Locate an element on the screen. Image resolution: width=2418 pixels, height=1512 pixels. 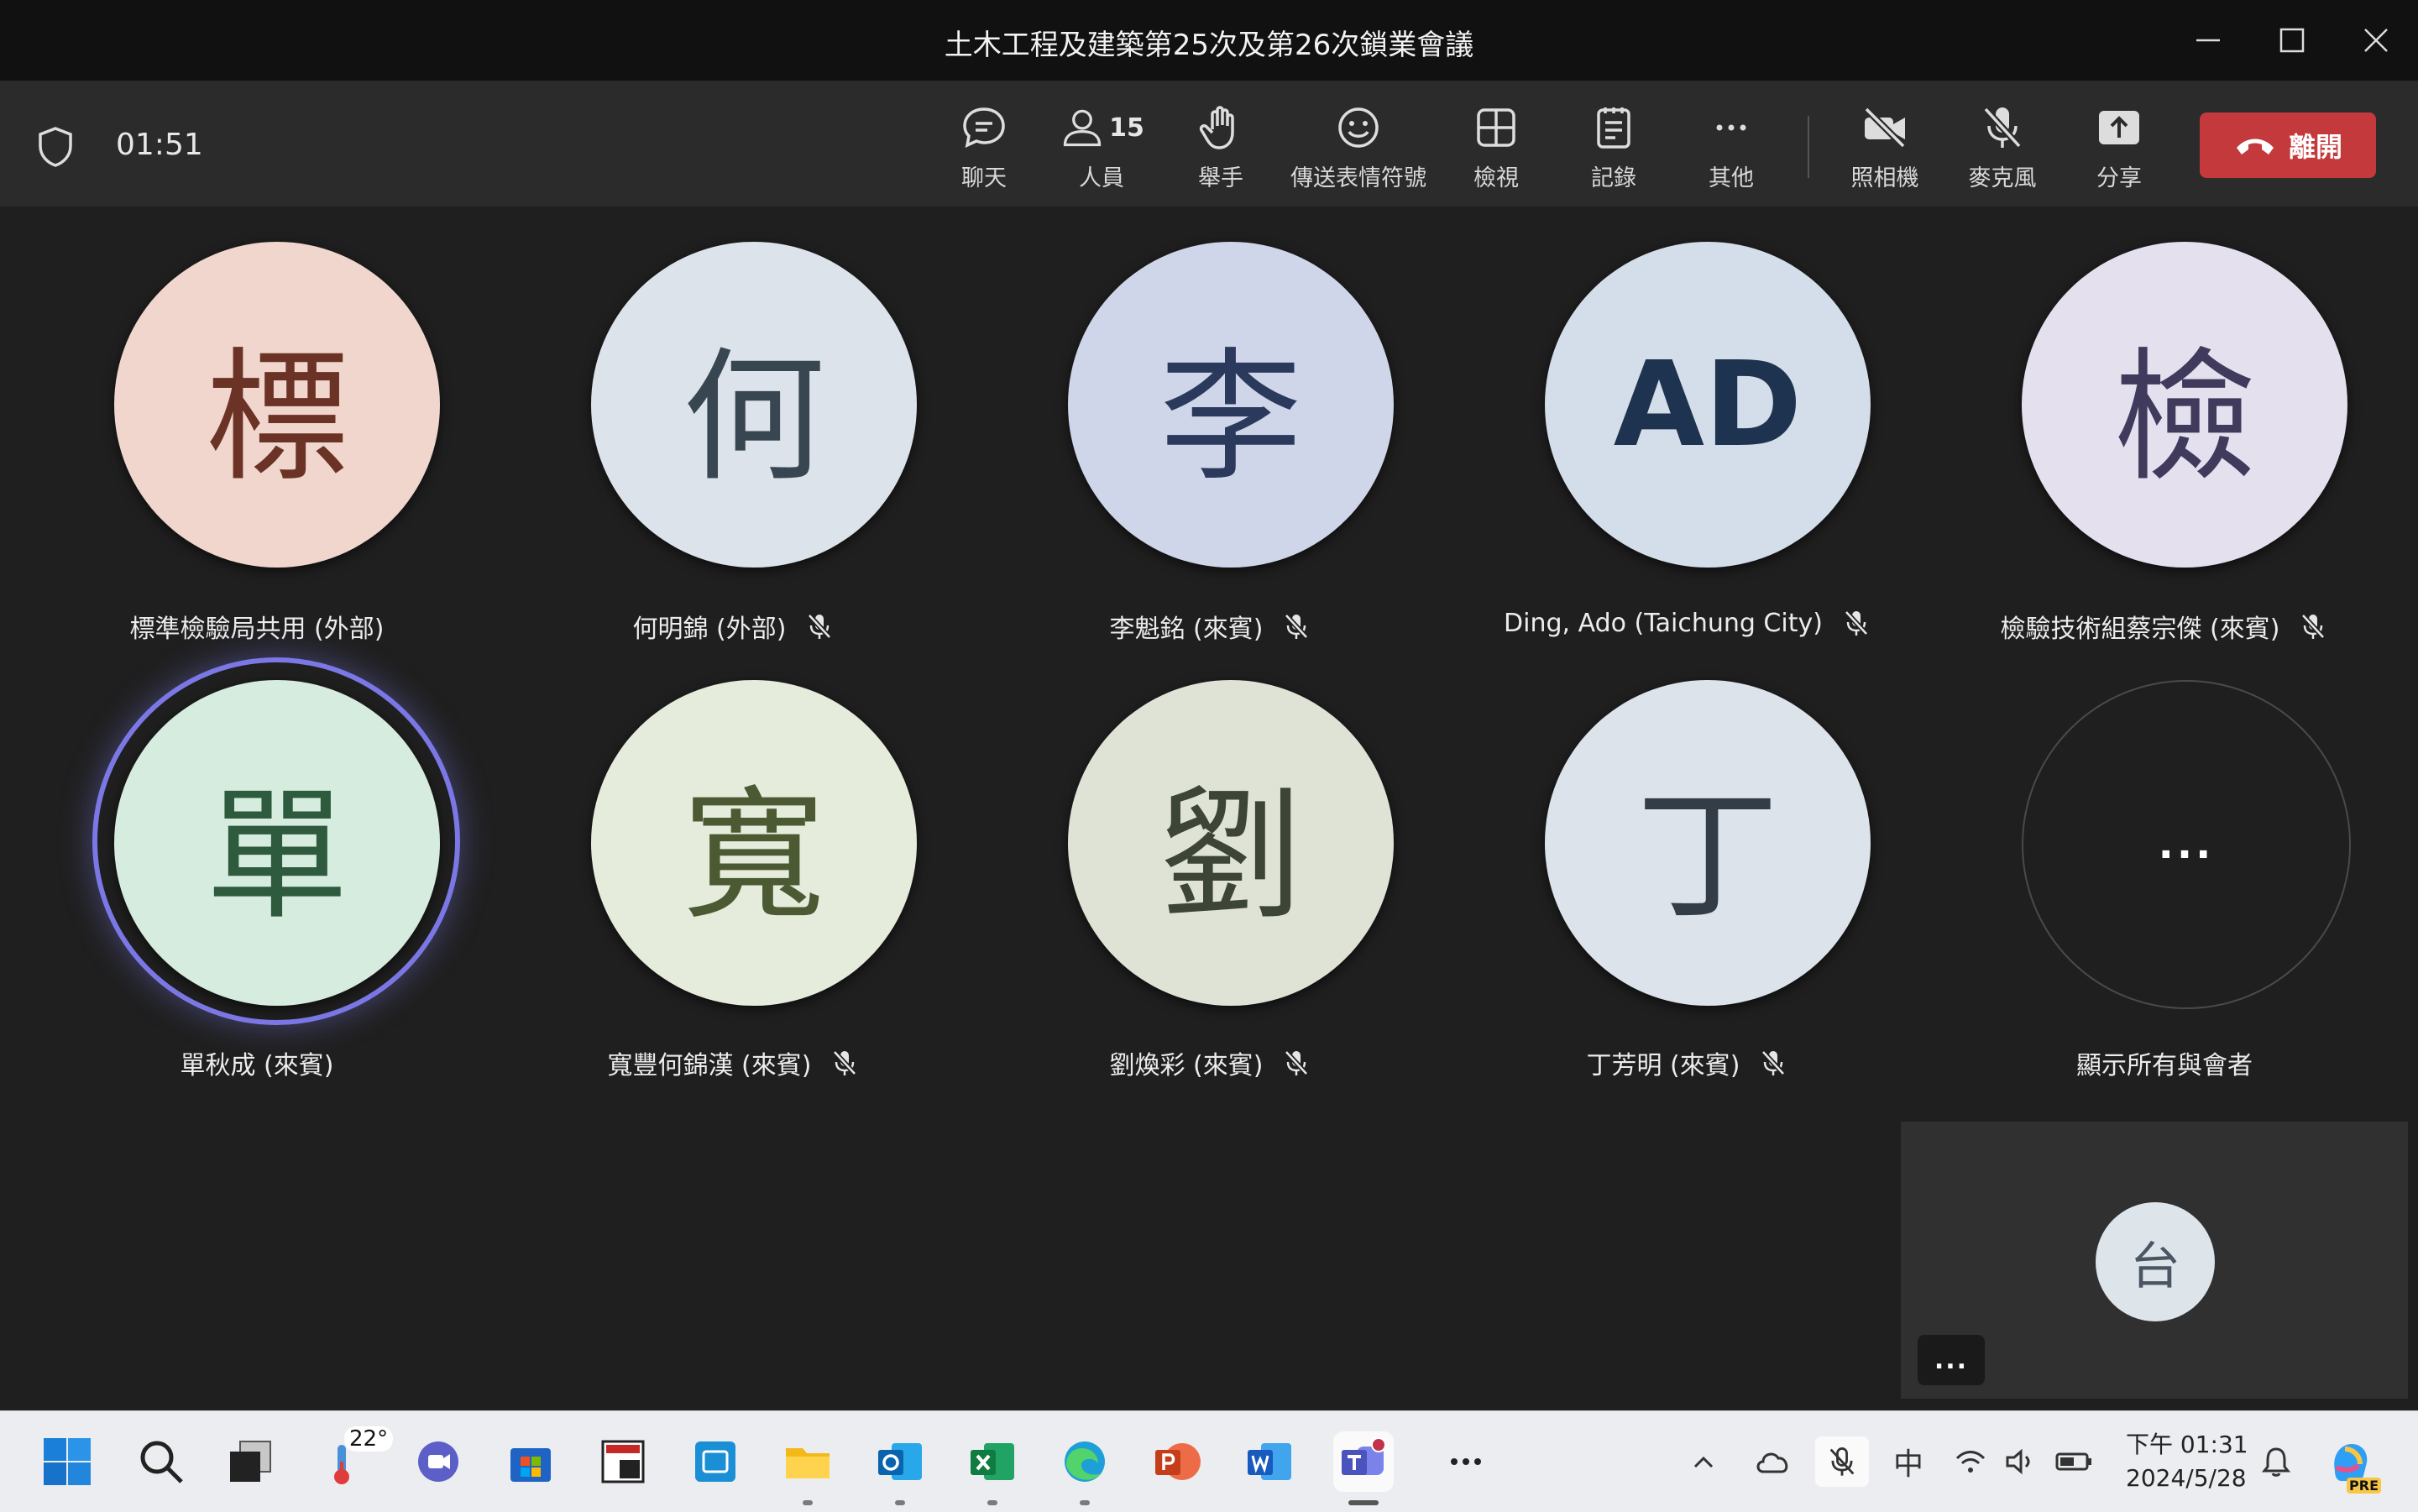
excel-icon is located at coordinates (992, 1461).